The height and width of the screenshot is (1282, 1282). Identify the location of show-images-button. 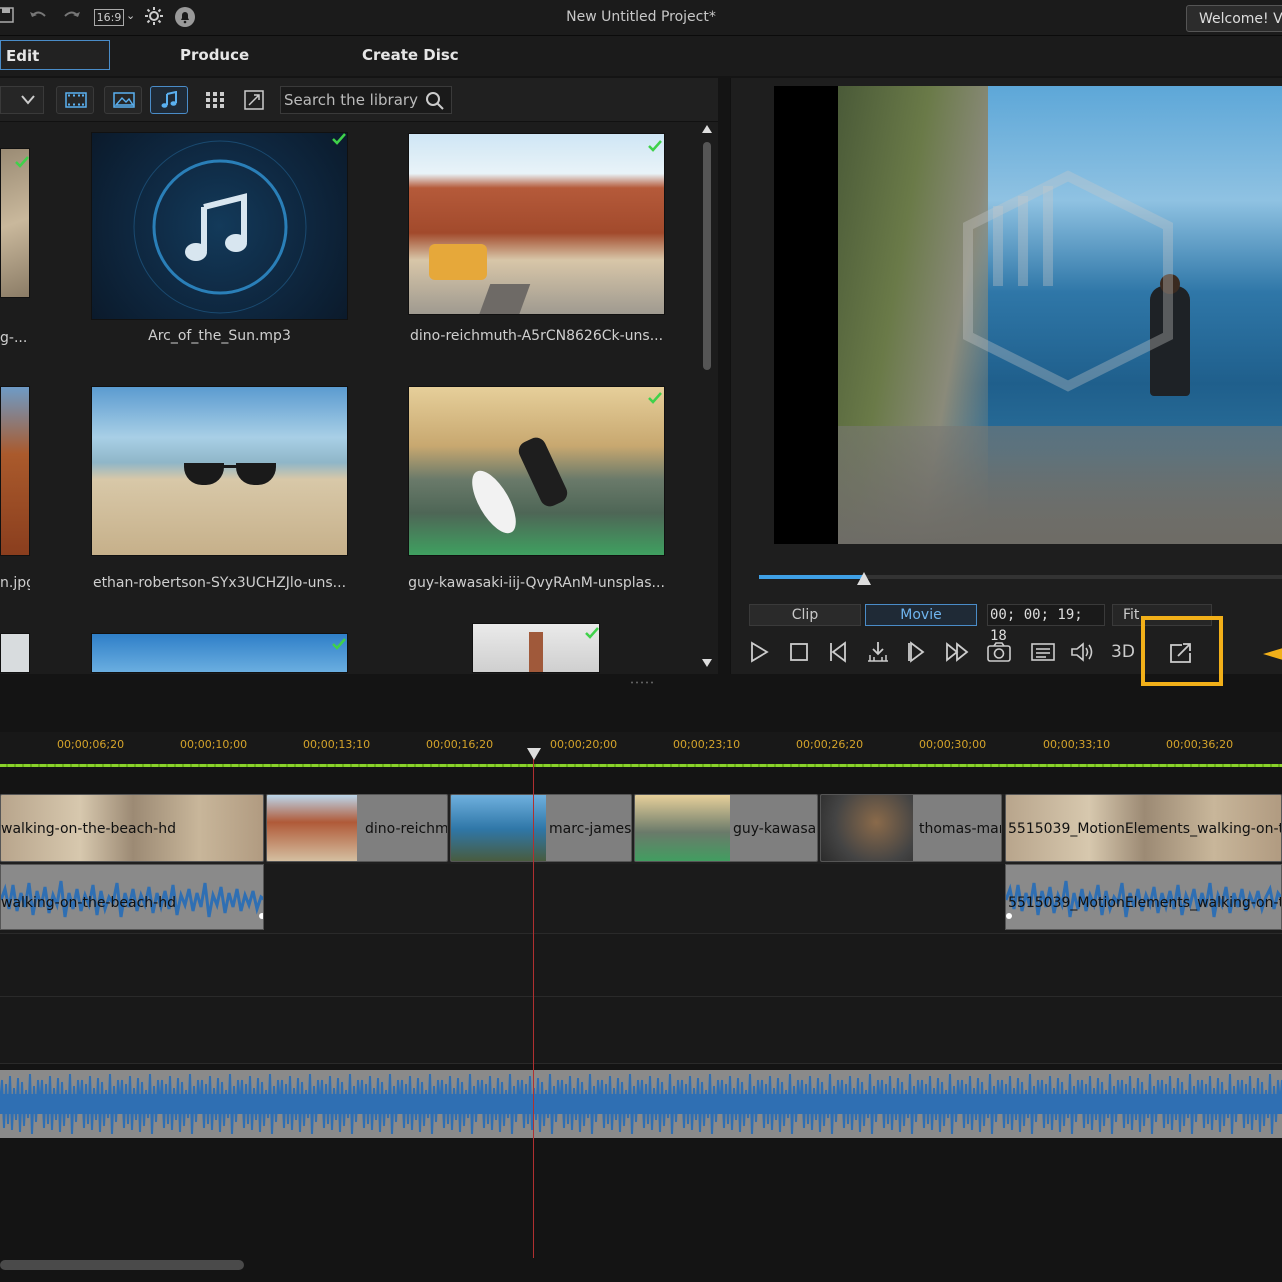
(123, 100).